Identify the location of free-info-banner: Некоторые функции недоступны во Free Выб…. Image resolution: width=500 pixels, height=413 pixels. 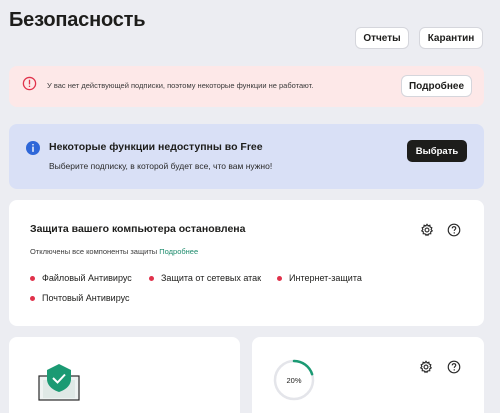
(246, 156).